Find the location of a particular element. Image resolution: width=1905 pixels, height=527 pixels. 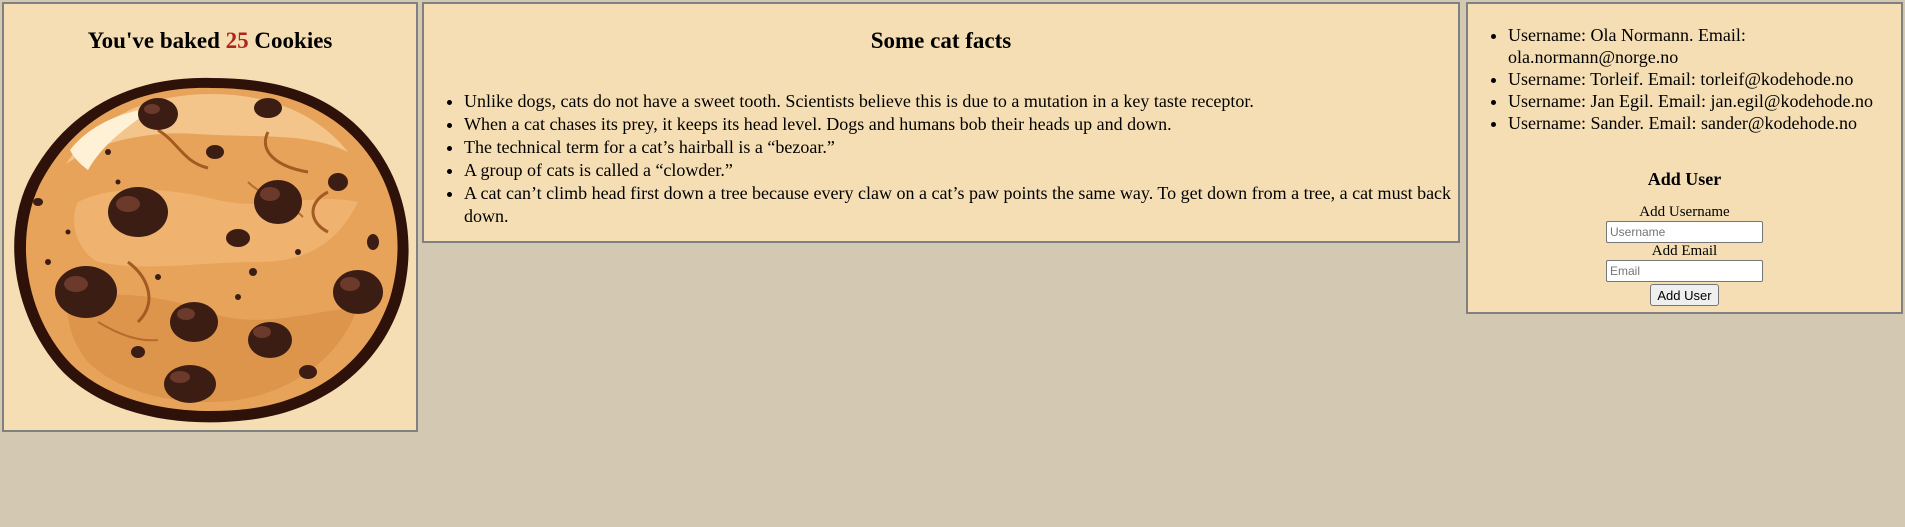

email-label: Add Email is located at coordinates (1684, 251).